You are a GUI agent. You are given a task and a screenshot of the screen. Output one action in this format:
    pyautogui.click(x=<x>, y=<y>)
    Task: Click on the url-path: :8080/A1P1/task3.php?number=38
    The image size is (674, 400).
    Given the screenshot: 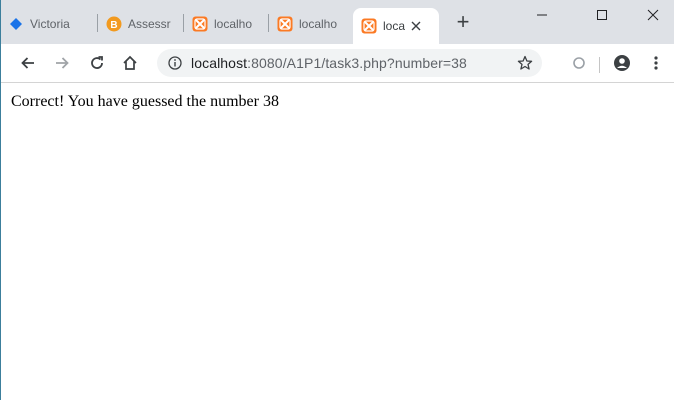 What is the action you would take?
    pyautogui.click(x=357, y=63)
    